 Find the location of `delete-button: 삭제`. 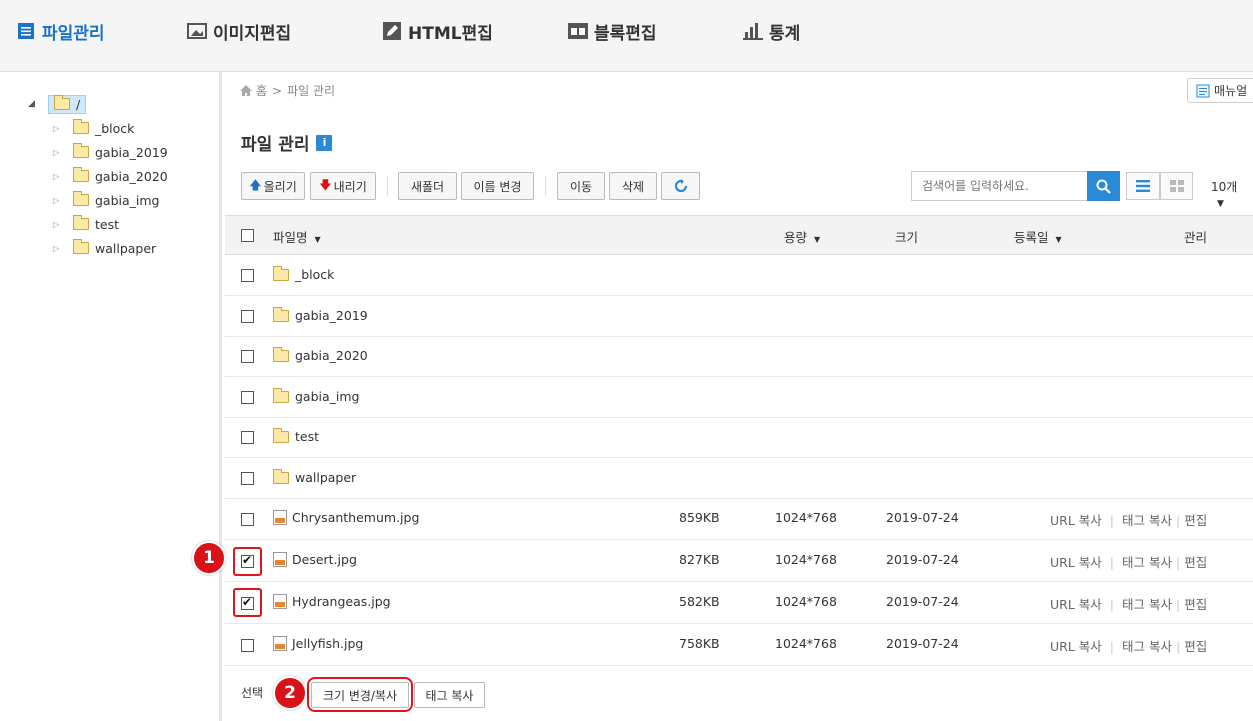

delete-button: 삭제 is located at coordinates (633, 186).